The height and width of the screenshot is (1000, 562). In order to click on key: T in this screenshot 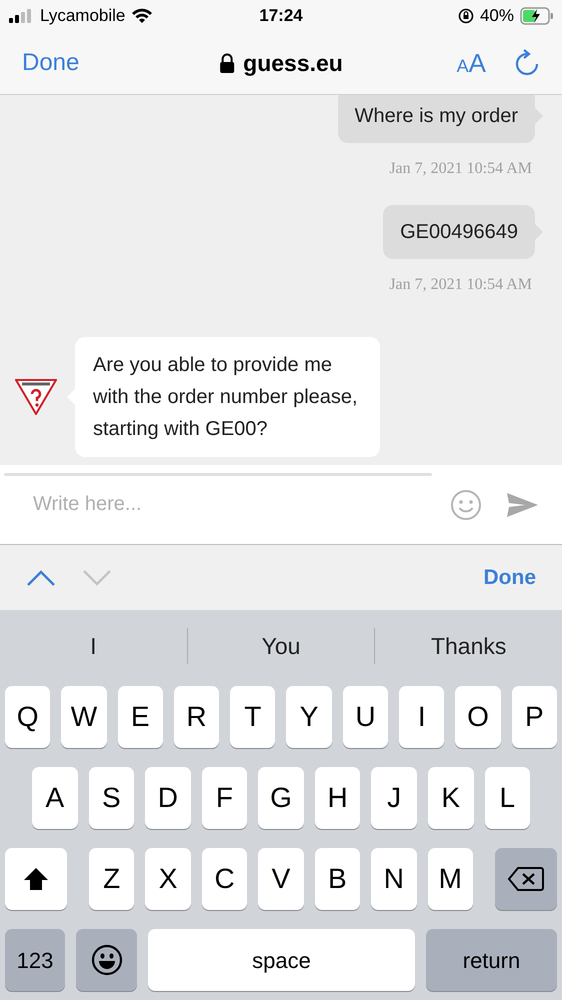, I will do `click(253, 717)`.